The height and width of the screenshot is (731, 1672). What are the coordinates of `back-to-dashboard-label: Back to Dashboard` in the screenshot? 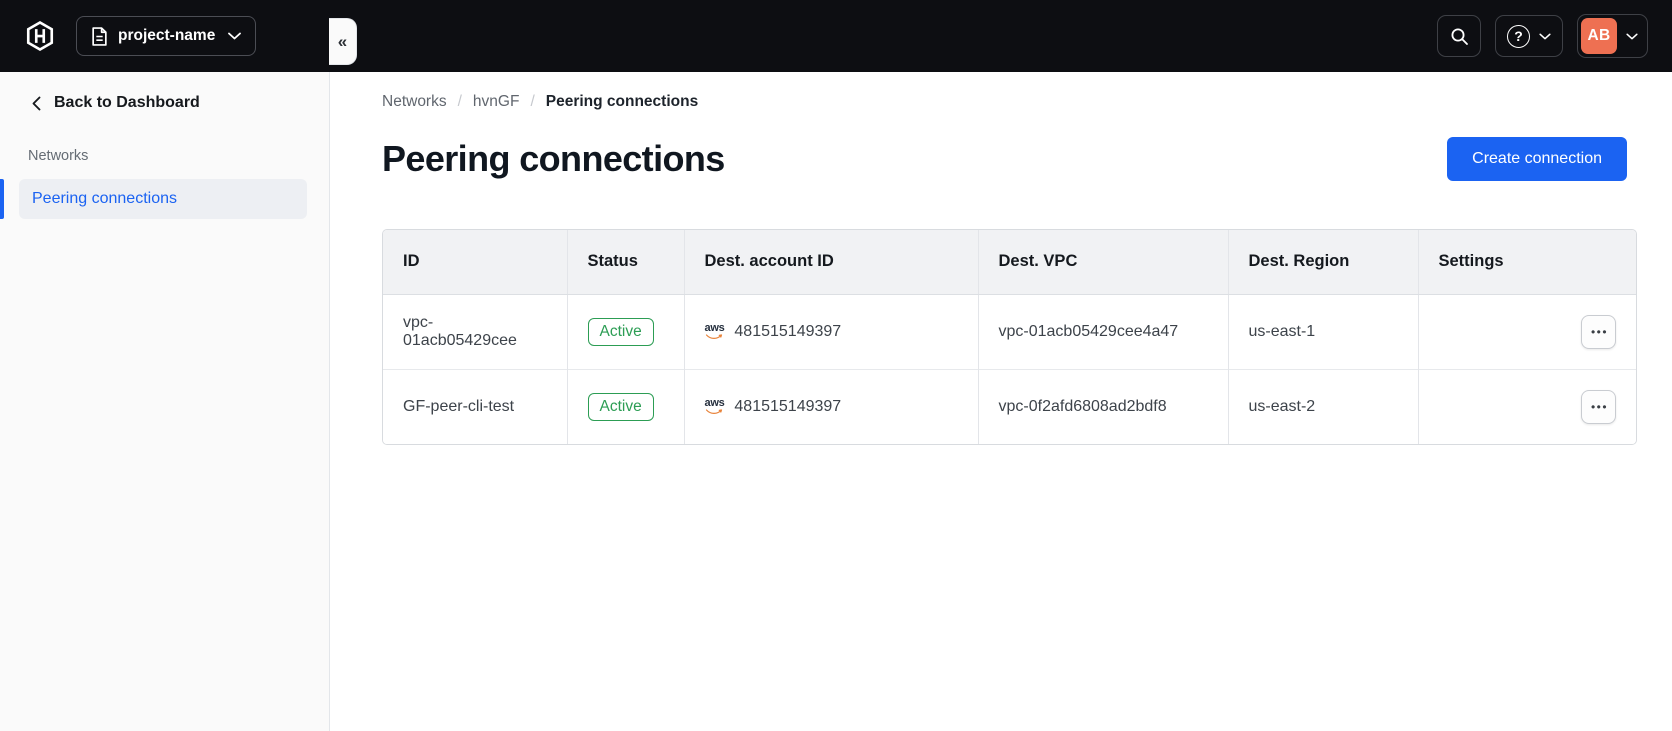 It's located at (127, 102).